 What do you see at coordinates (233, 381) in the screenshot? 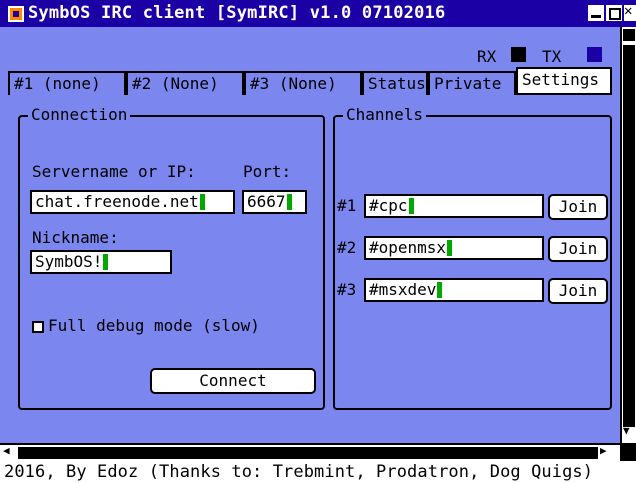
I see `connect-button: Connect` at bounding box center [233, 381].